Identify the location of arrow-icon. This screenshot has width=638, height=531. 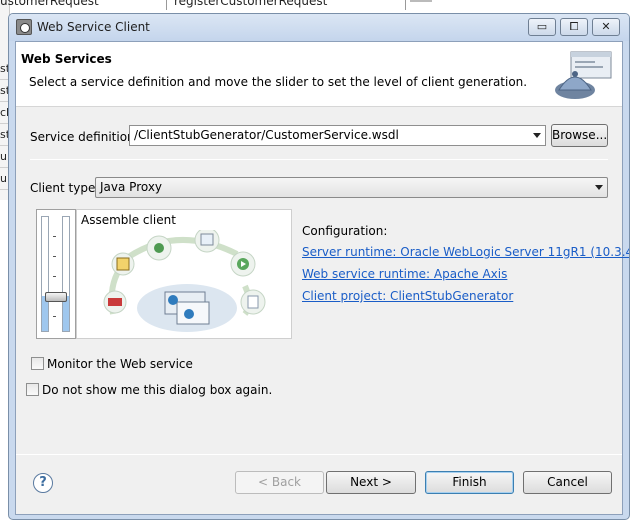
(421, 3).